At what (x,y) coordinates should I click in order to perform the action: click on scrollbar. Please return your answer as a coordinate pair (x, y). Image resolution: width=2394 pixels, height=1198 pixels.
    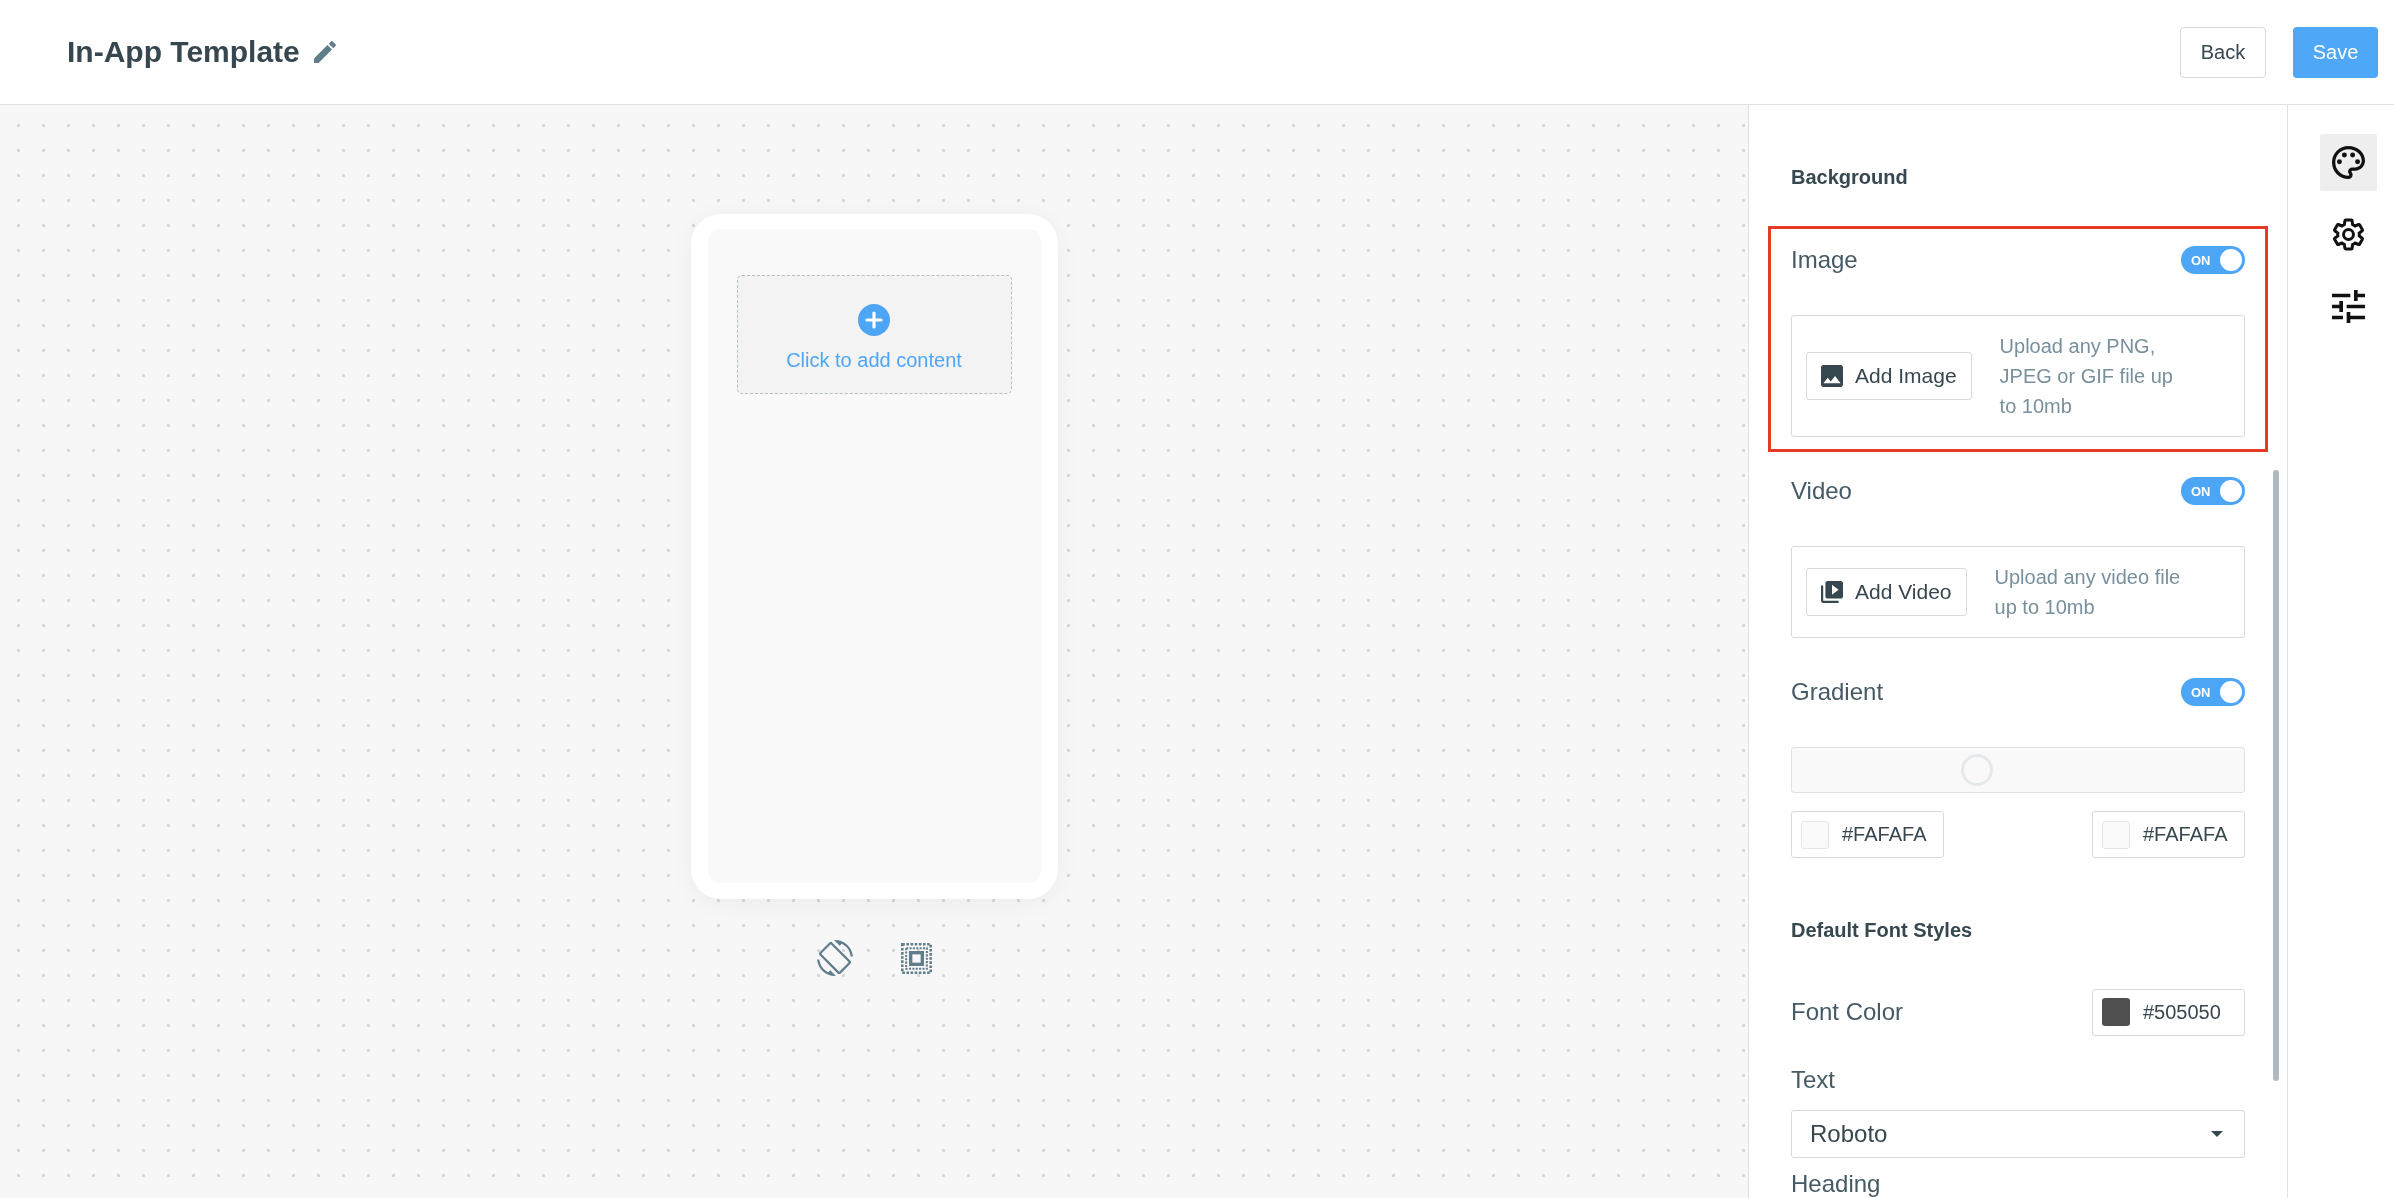
    Looking at the image, I should click on (2276, 775).